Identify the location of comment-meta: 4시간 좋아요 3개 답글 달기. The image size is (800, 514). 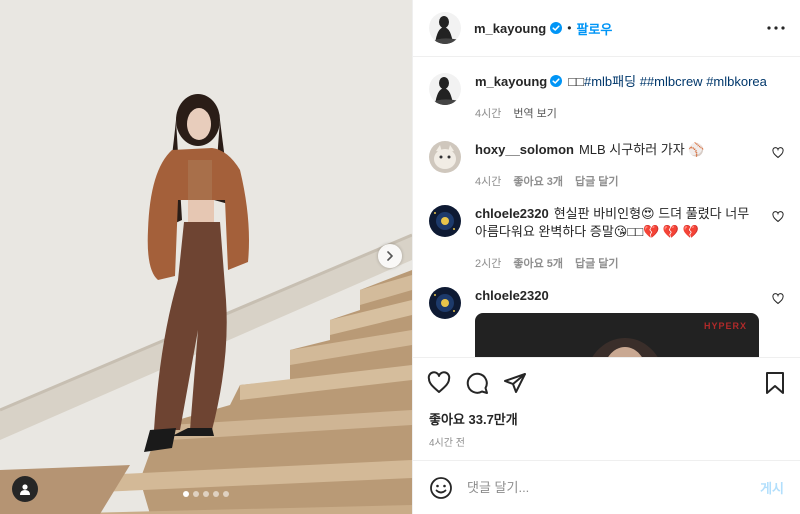
(616, 181).